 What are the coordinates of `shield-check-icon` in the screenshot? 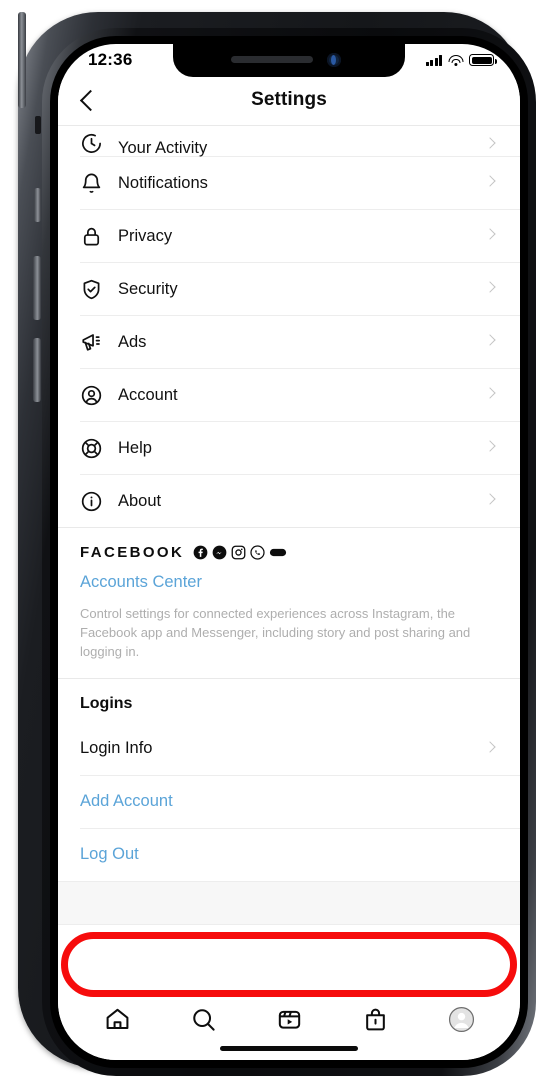 It's located at (97, 289).